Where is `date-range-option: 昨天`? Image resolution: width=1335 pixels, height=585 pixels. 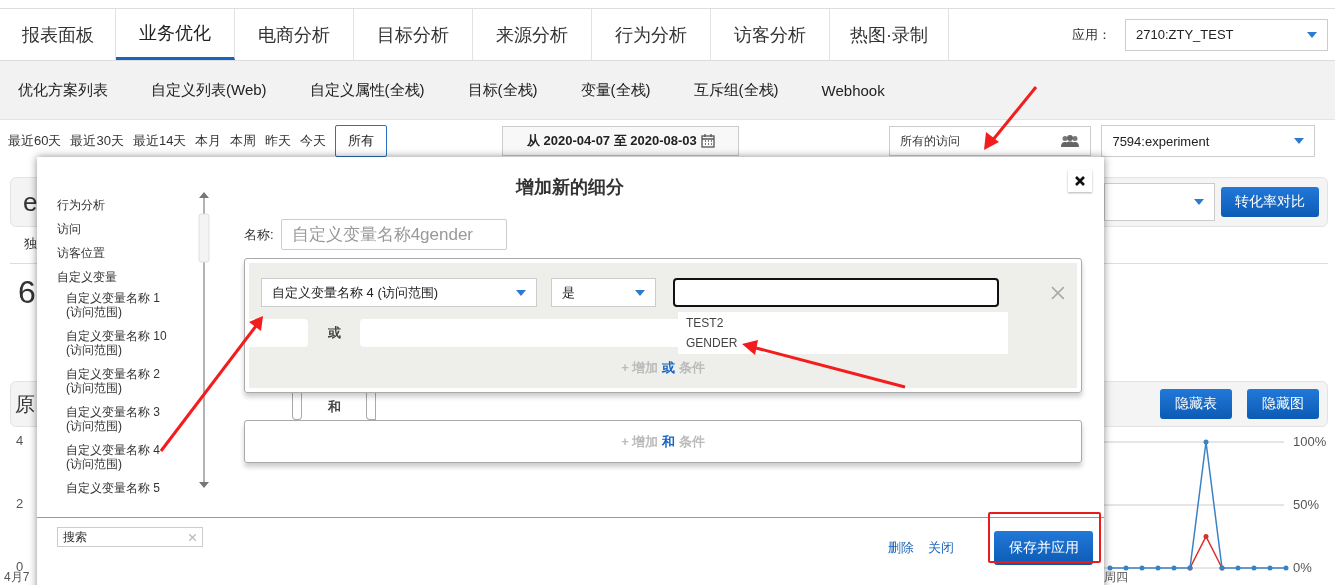 date-range-option: 昨天 is located at coordinates (278, 141).